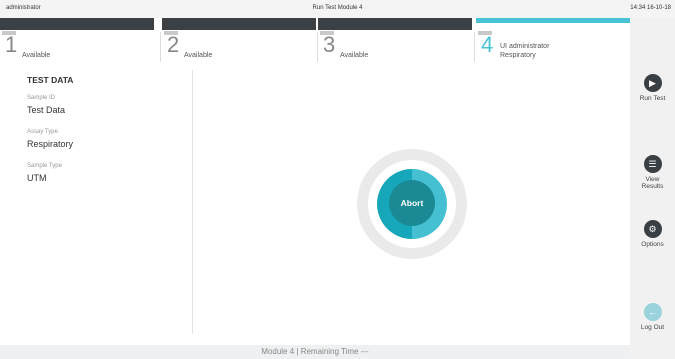  I want to click on play-icon: ▶, so click(652, 83).